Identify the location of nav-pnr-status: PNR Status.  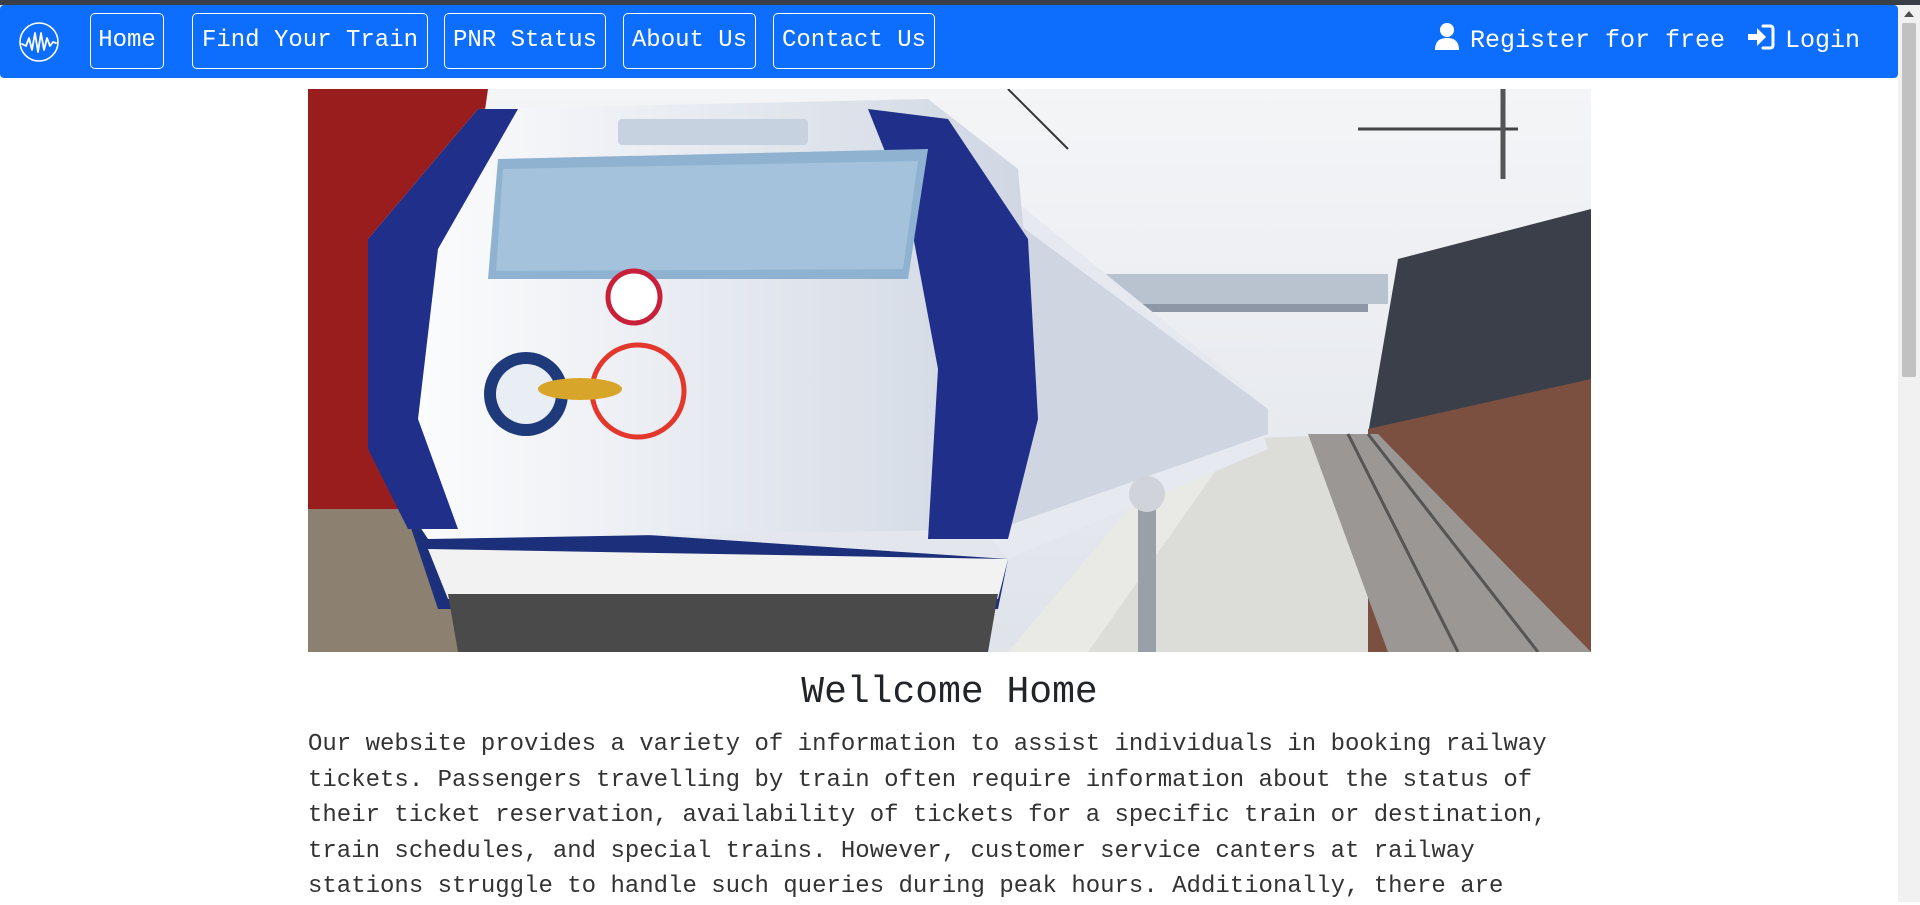
(525, 41).